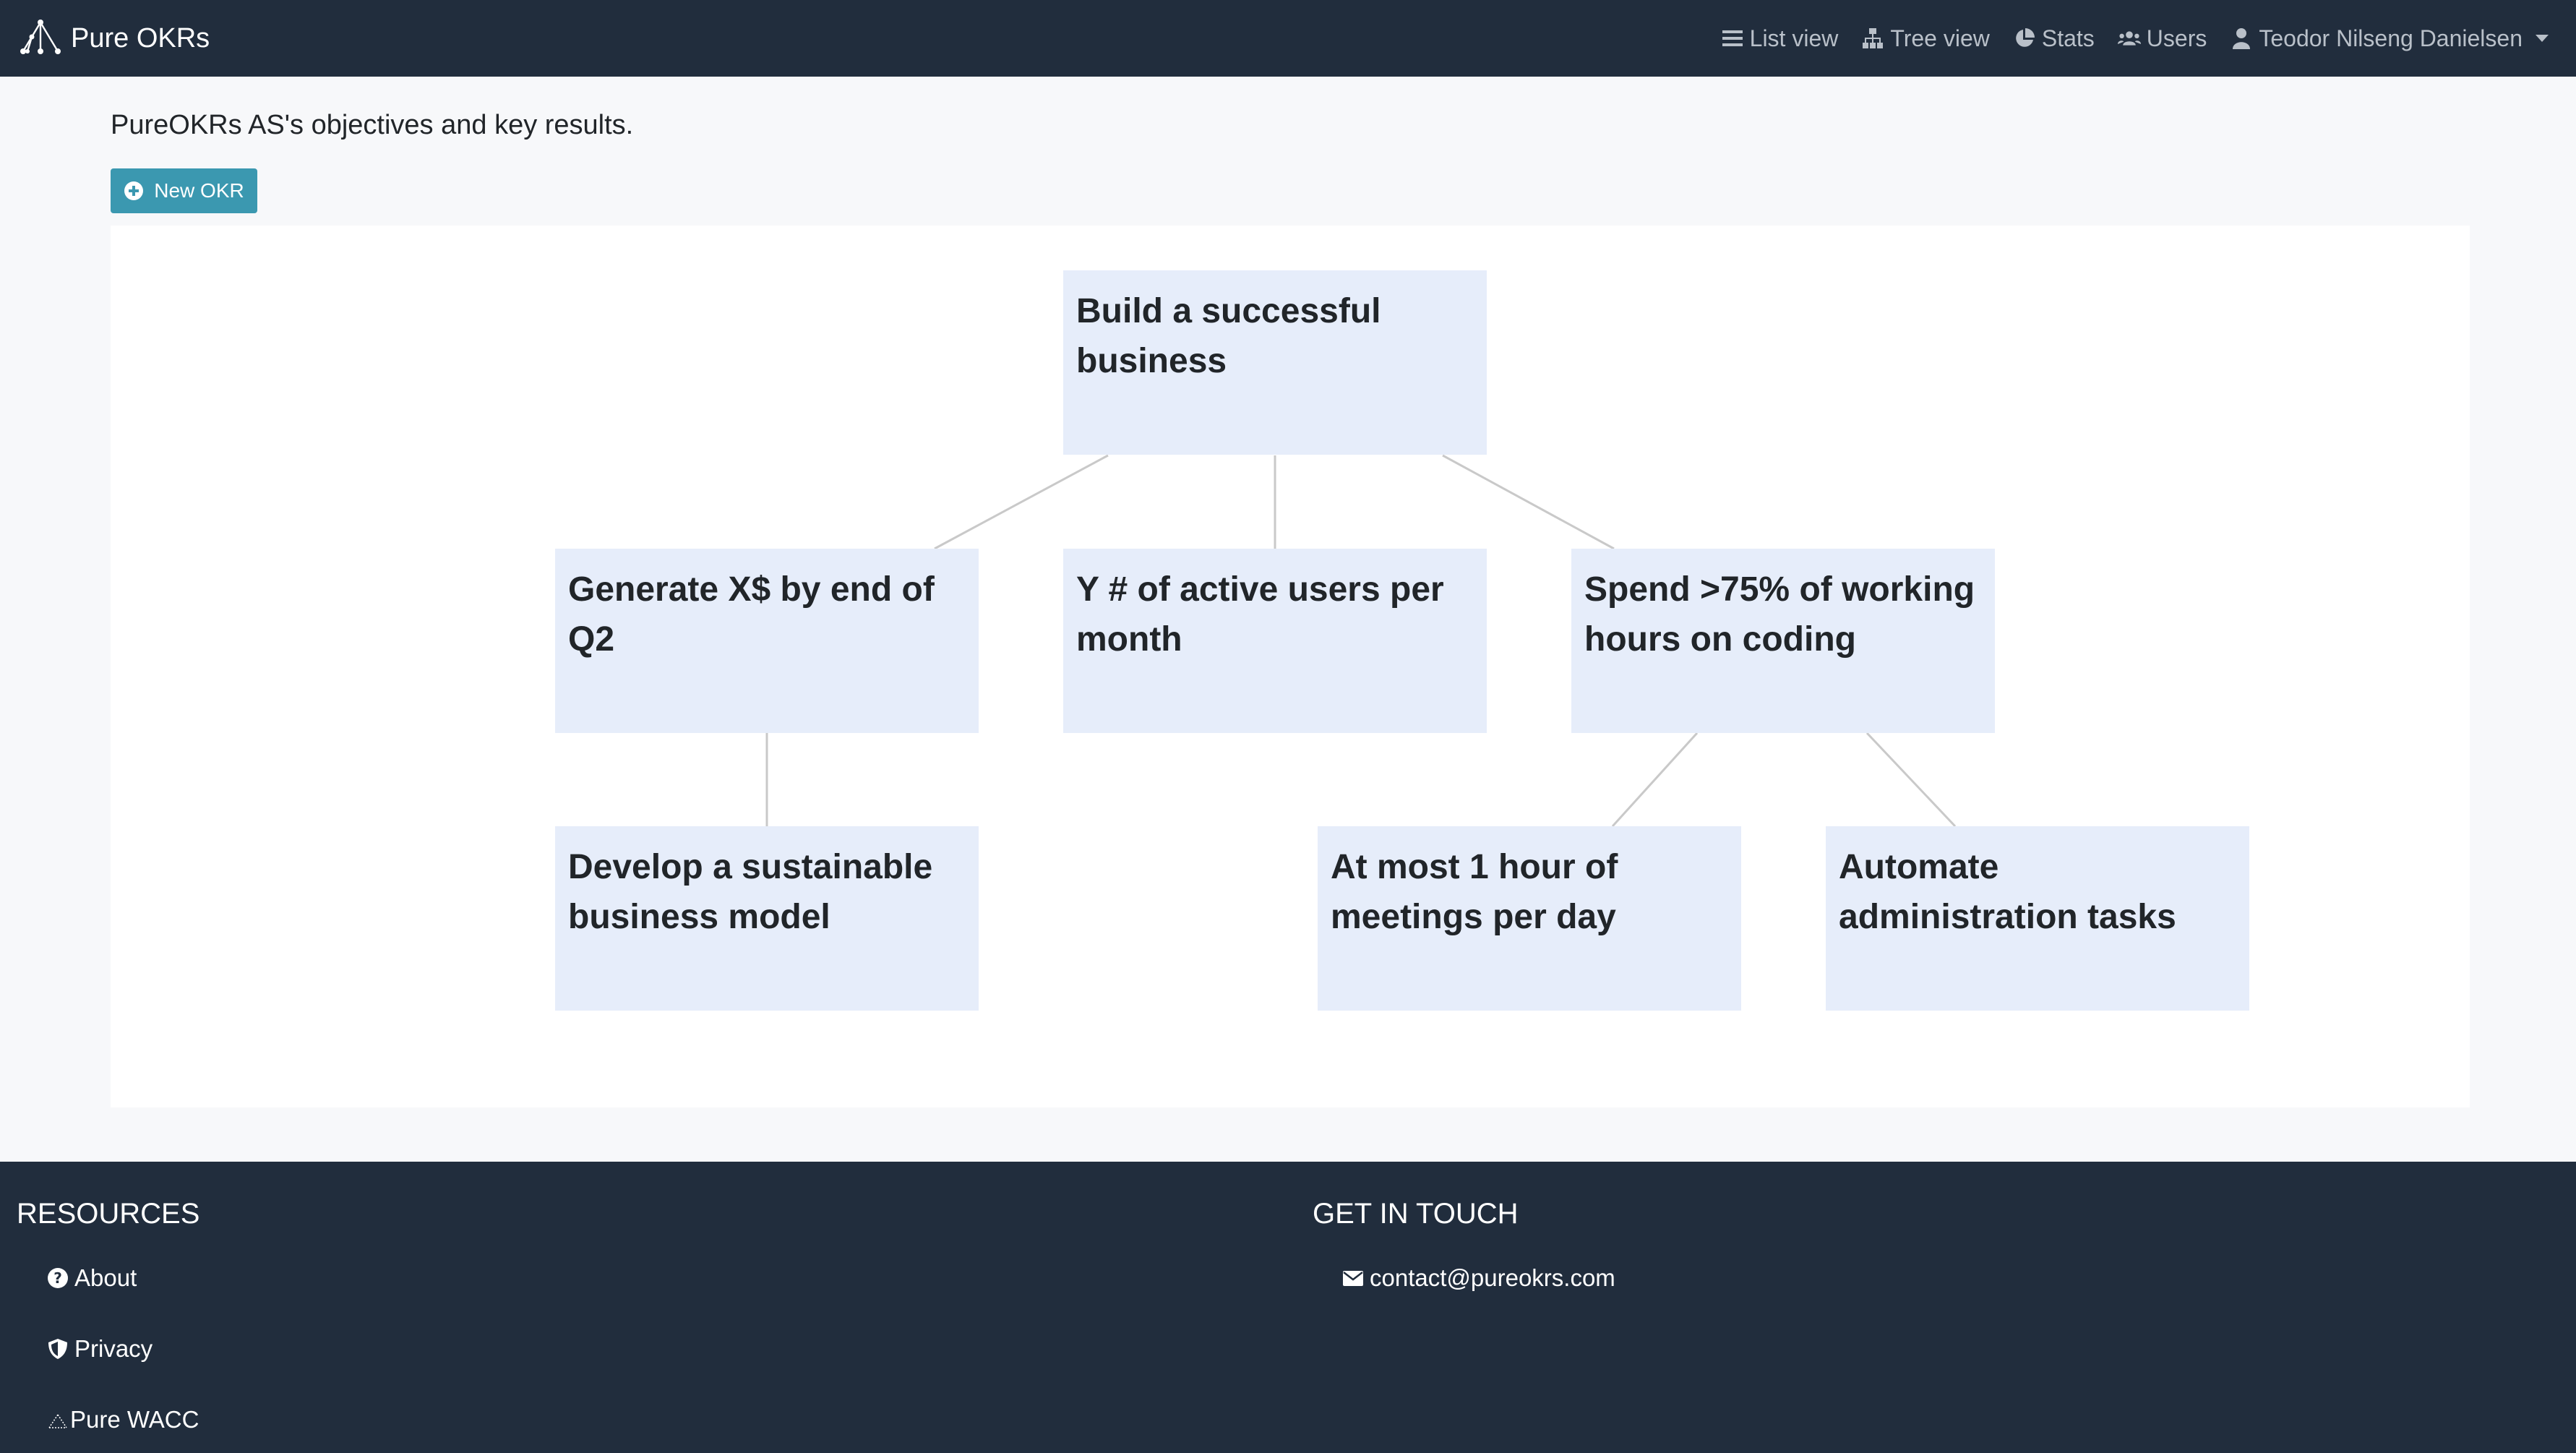 This screenshot has width=2576, height=1453. What do you see at coordinates (1228, 336) in the screenshot?
I see `okr-node-title: Build a successful business` at bounding box center [1228, 336].